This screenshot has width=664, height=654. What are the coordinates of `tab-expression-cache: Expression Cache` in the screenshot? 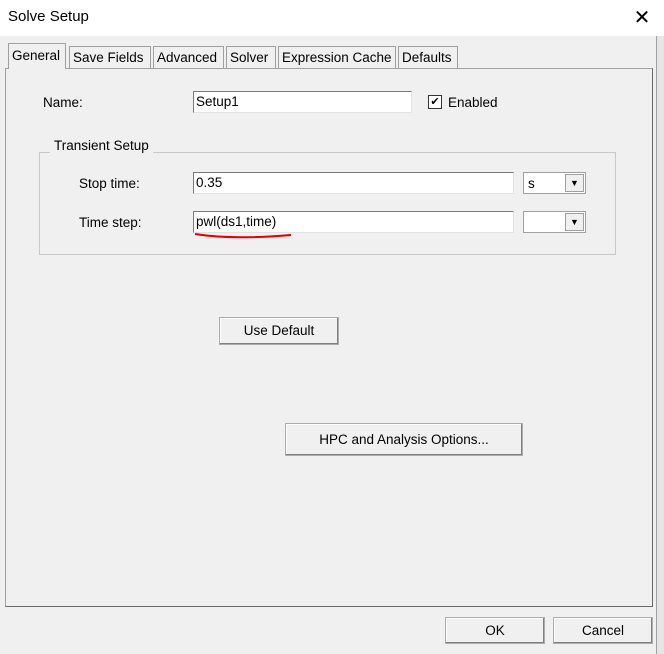 It's located at (337, 57).